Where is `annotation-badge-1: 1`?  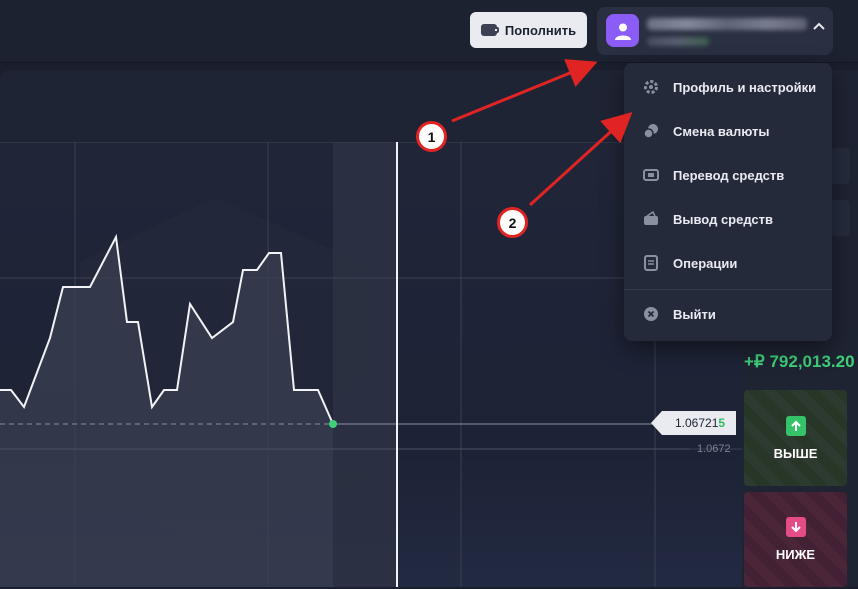
annotation-badge-1: 1 is located at coordinates (431, 136).